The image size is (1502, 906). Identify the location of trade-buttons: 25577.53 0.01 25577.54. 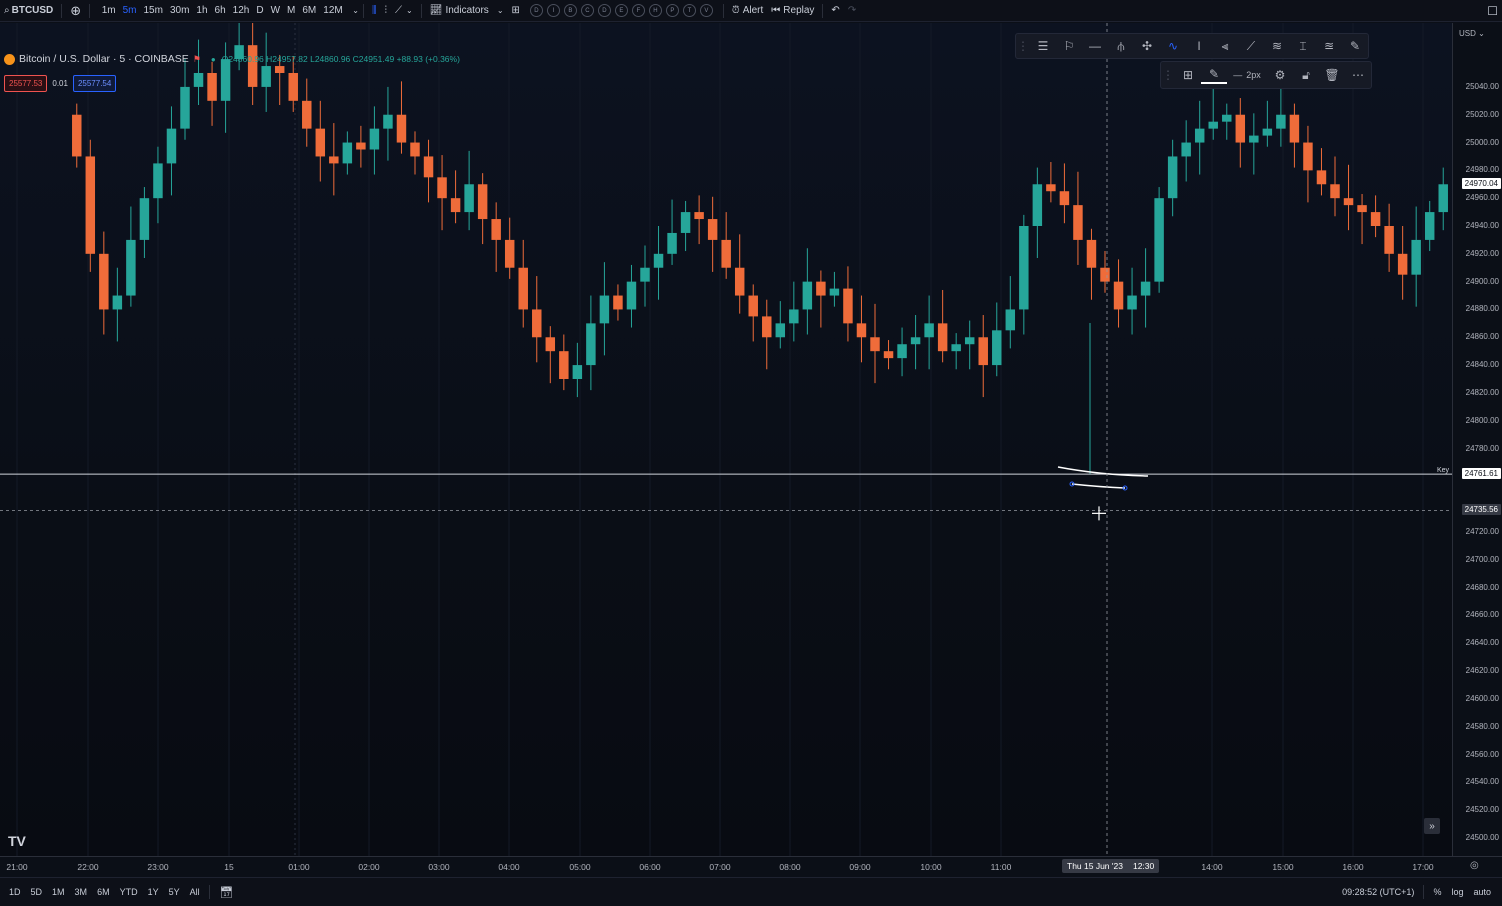
(60, 83).